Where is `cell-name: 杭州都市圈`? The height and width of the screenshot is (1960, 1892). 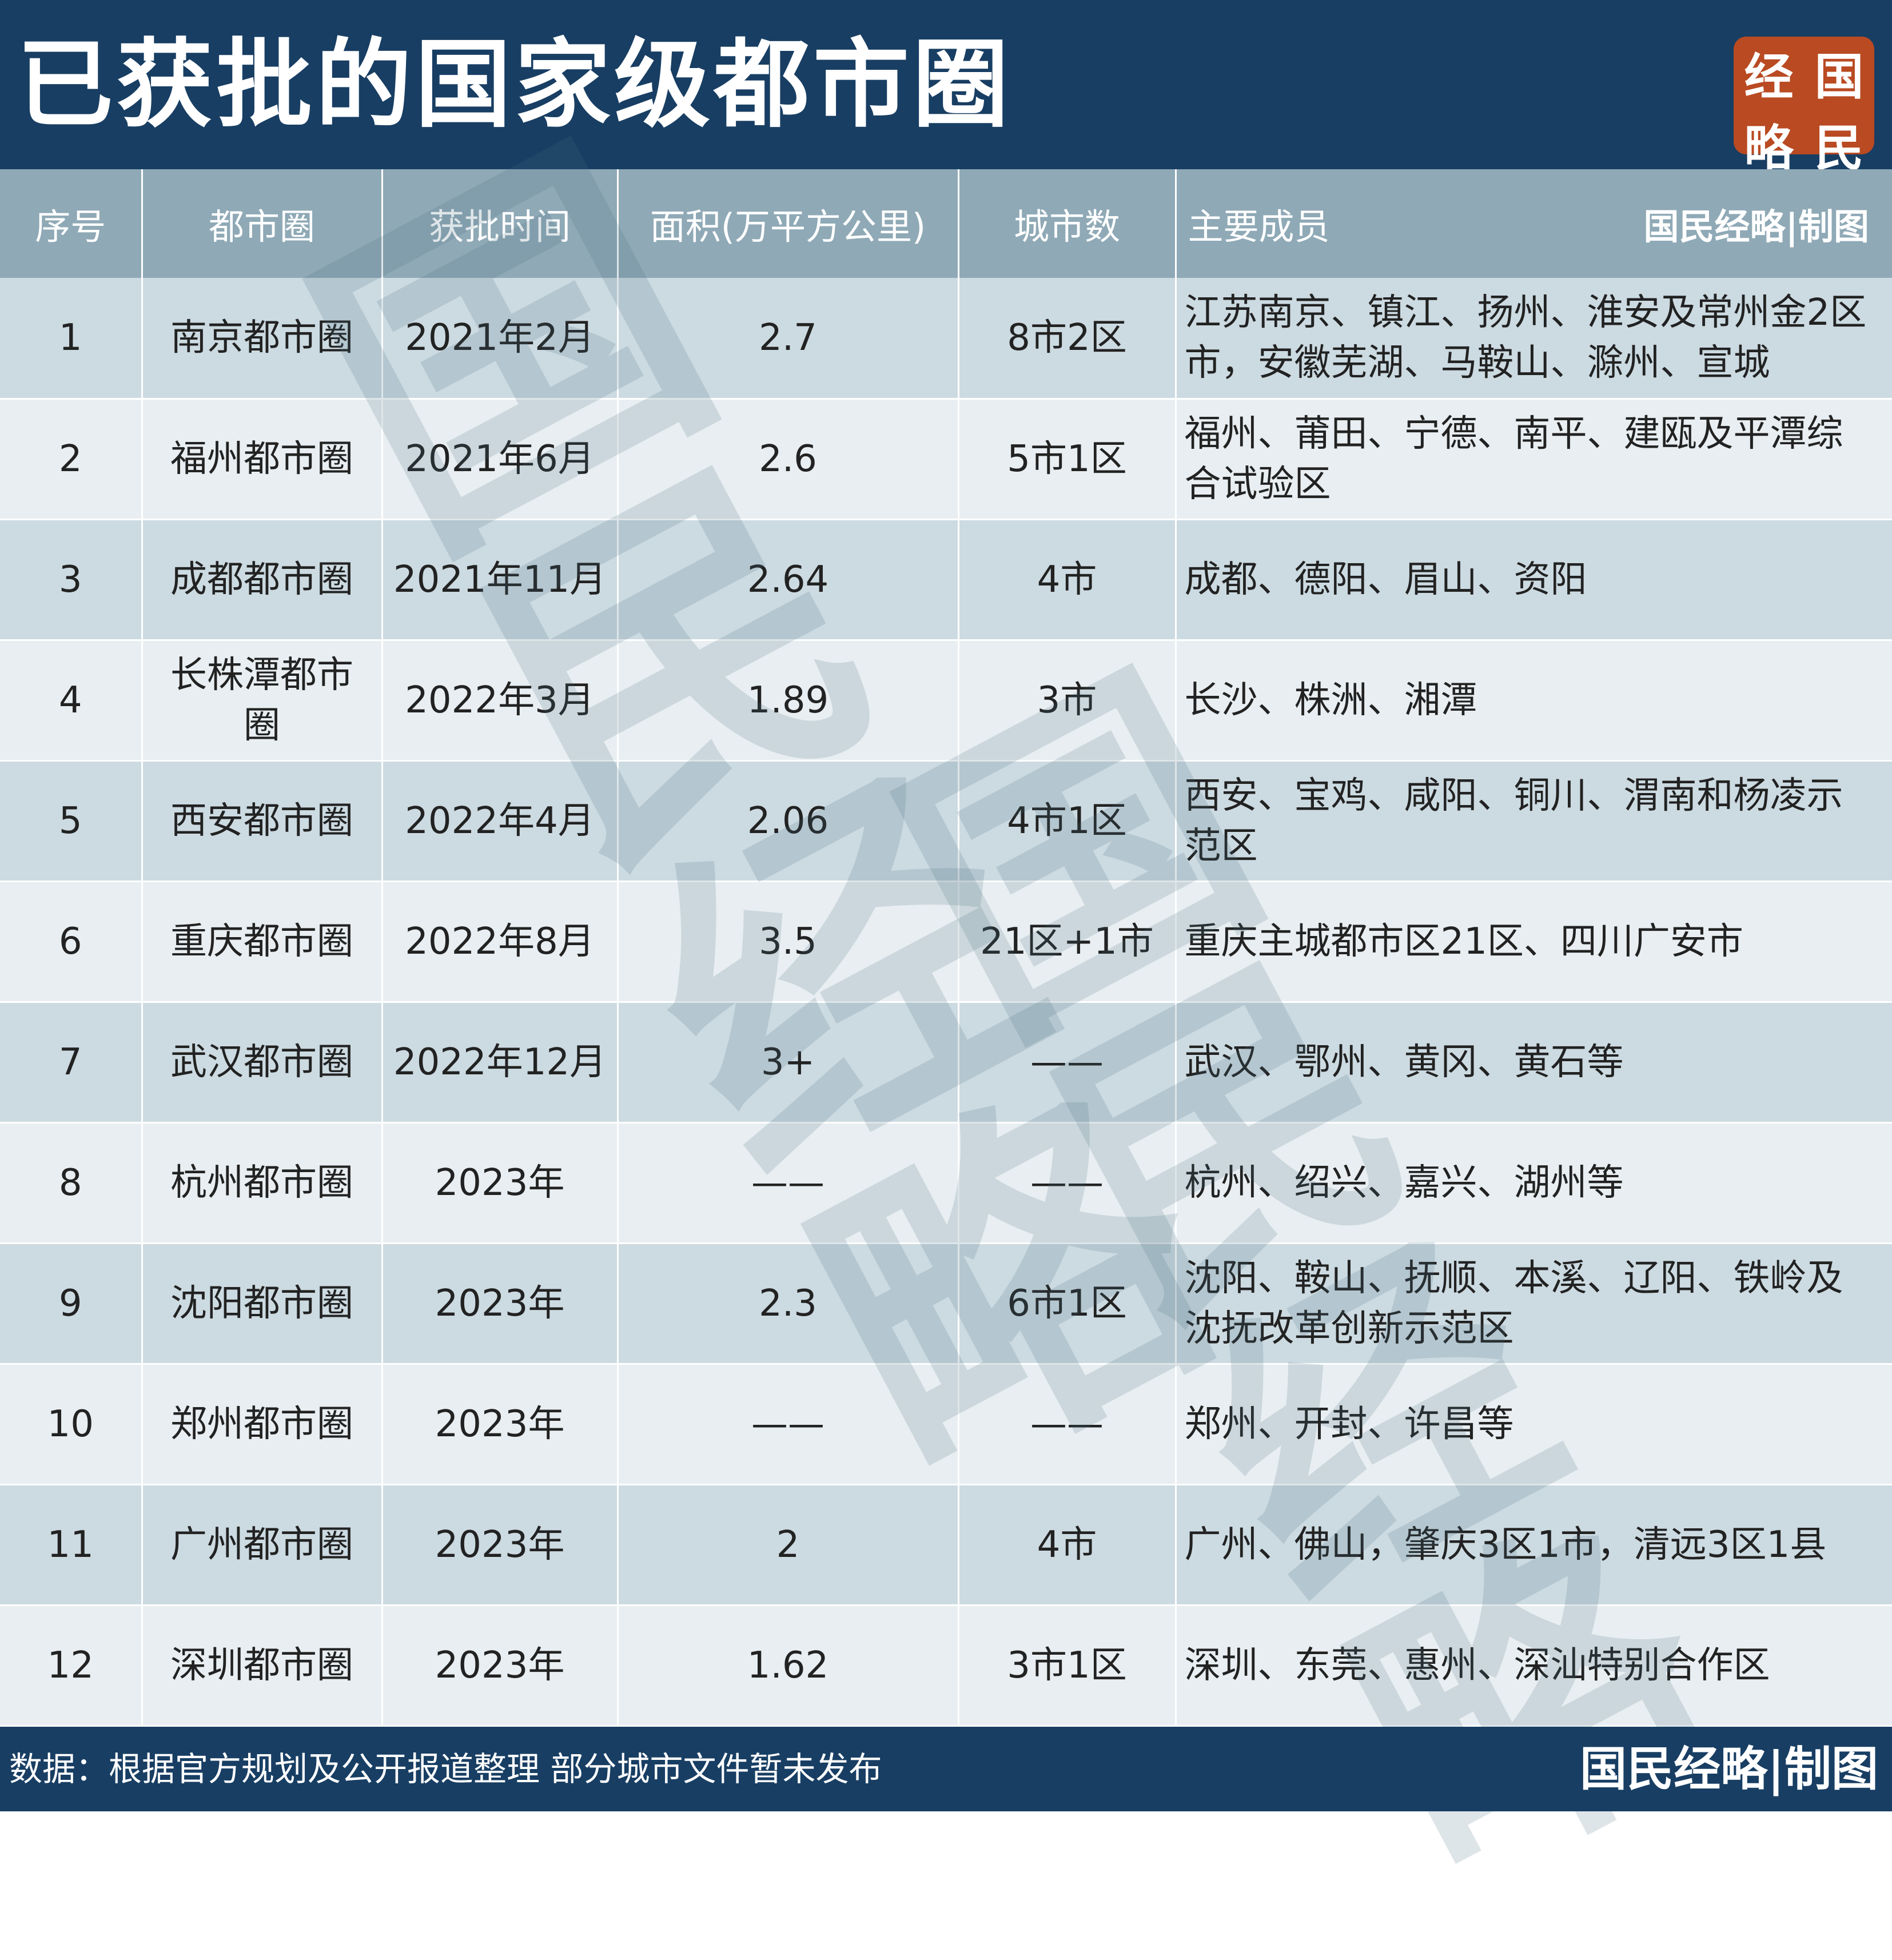
cell-name: 杭州都市圈 is located at coordinates (262, 1183).